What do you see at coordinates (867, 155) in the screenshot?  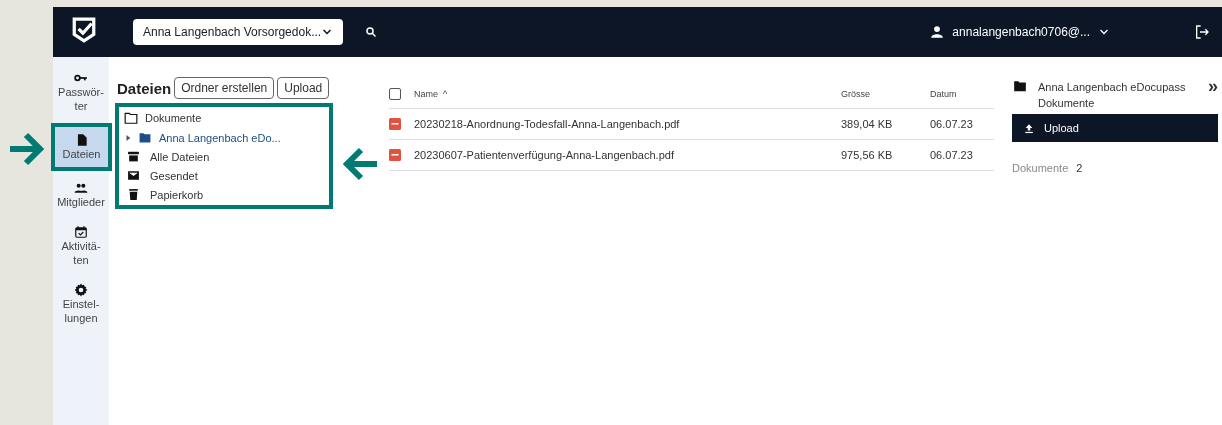 I see `table-cell-text: 975,56 KB` at bounding box center [867, 155].